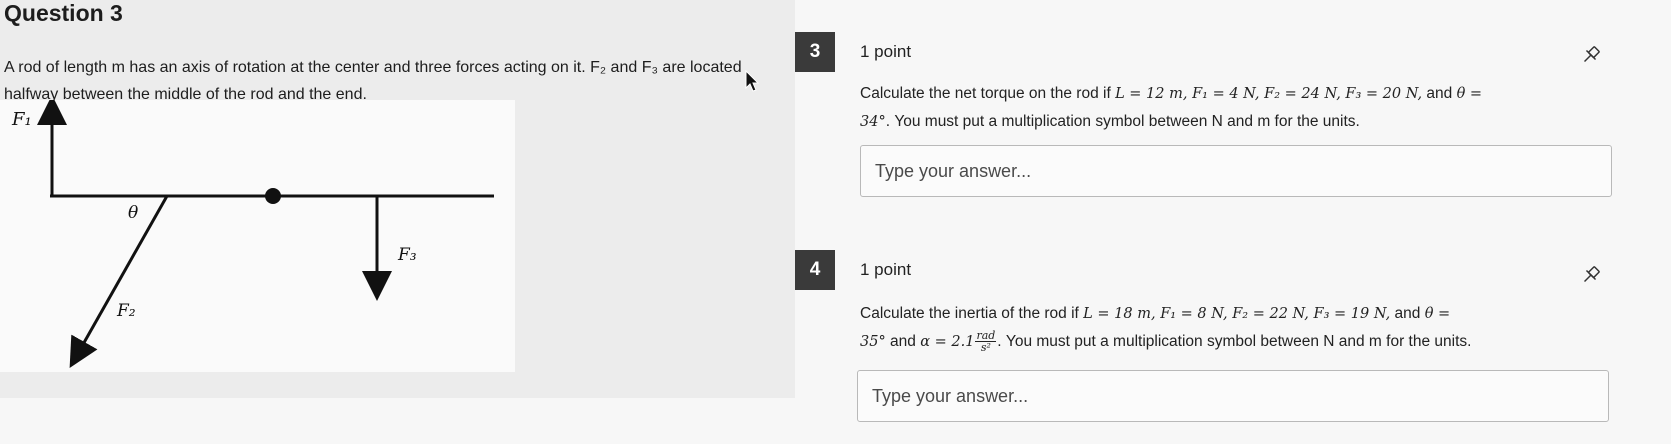 This screenshot has width=1671, height=444. Describe the element at coordinates (273, 196) in the screenshot. I see `rotation-axis` at that location.